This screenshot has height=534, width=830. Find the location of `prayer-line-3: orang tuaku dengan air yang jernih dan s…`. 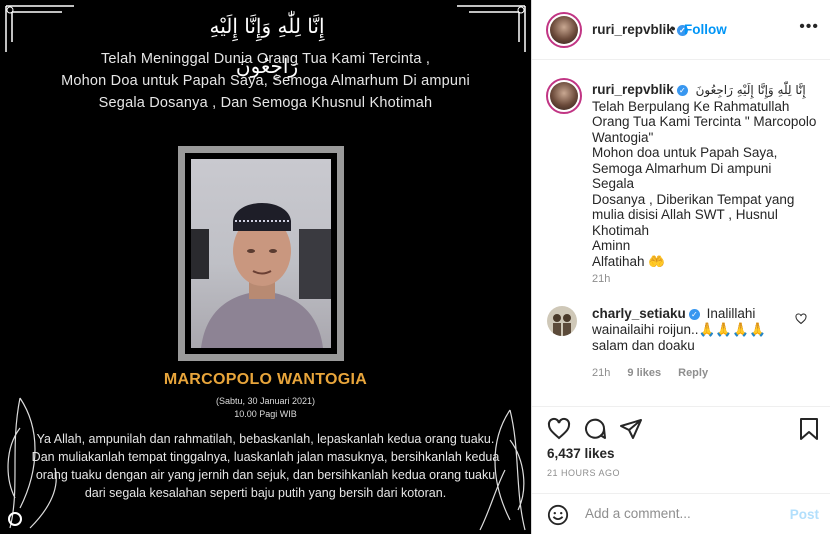

prayer-line-3: orang tuaku dengan air yang jernih dan s… is located at coordinates (265, 475).